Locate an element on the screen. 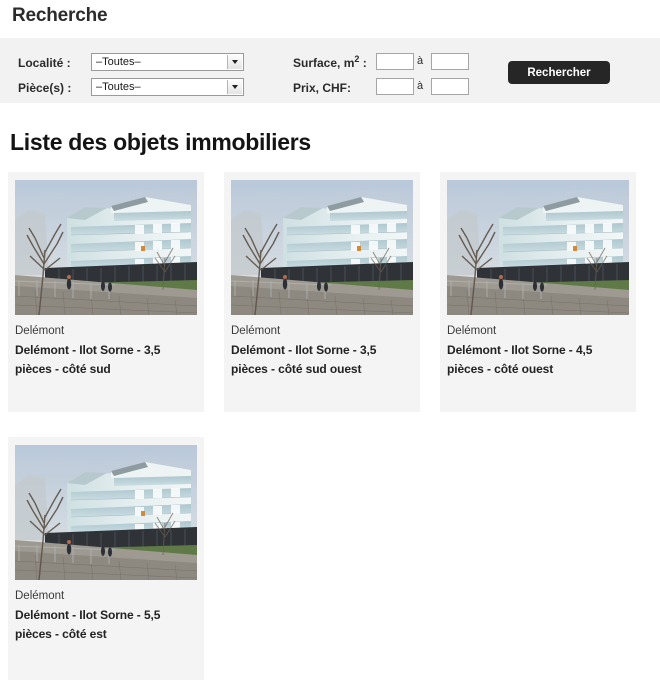 This screenshot has height=685, width=660. rooms-select-value: –Toutes– is located at coordinates (118, 87).